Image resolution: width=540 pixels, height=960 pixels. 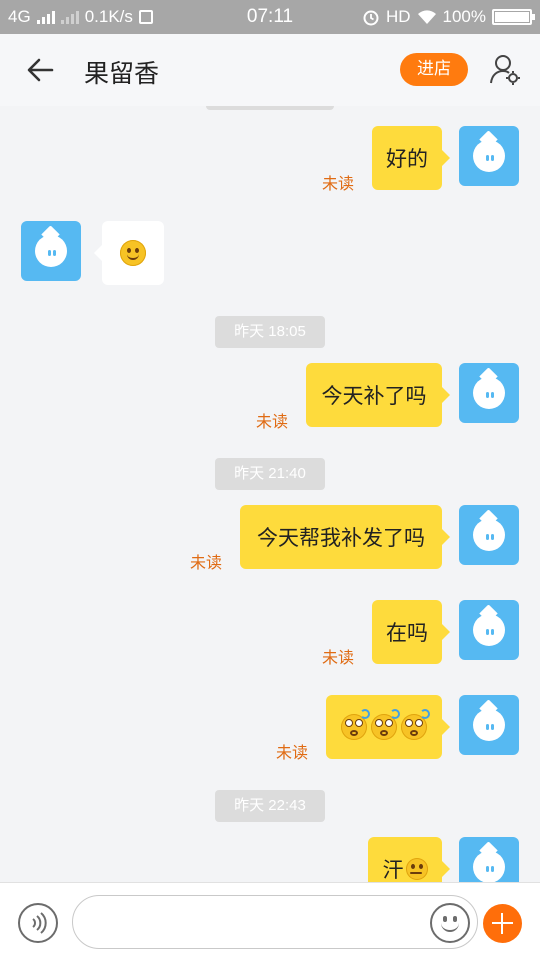 I want to click on voice-icon, so click(x=38, y=923).